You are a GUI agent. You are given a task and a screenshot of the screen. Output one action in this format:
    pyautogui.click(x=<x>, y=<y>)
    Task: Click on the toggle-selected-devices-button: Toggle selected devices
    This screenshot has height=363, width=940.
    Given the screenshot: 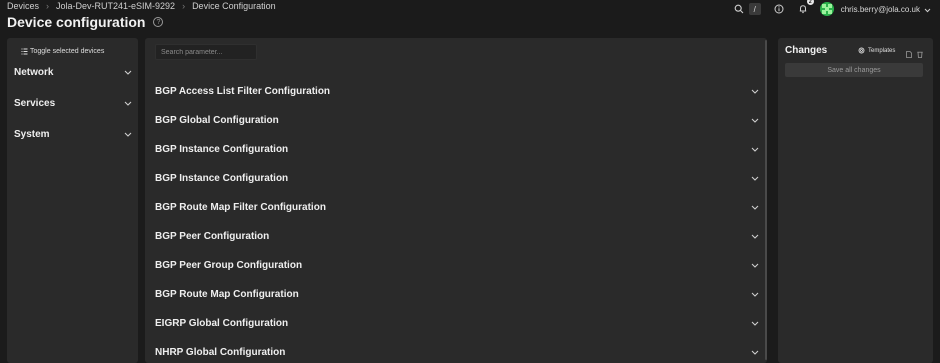 What is the action you would take?
    pyautogui.click(x=62, y=51)
    